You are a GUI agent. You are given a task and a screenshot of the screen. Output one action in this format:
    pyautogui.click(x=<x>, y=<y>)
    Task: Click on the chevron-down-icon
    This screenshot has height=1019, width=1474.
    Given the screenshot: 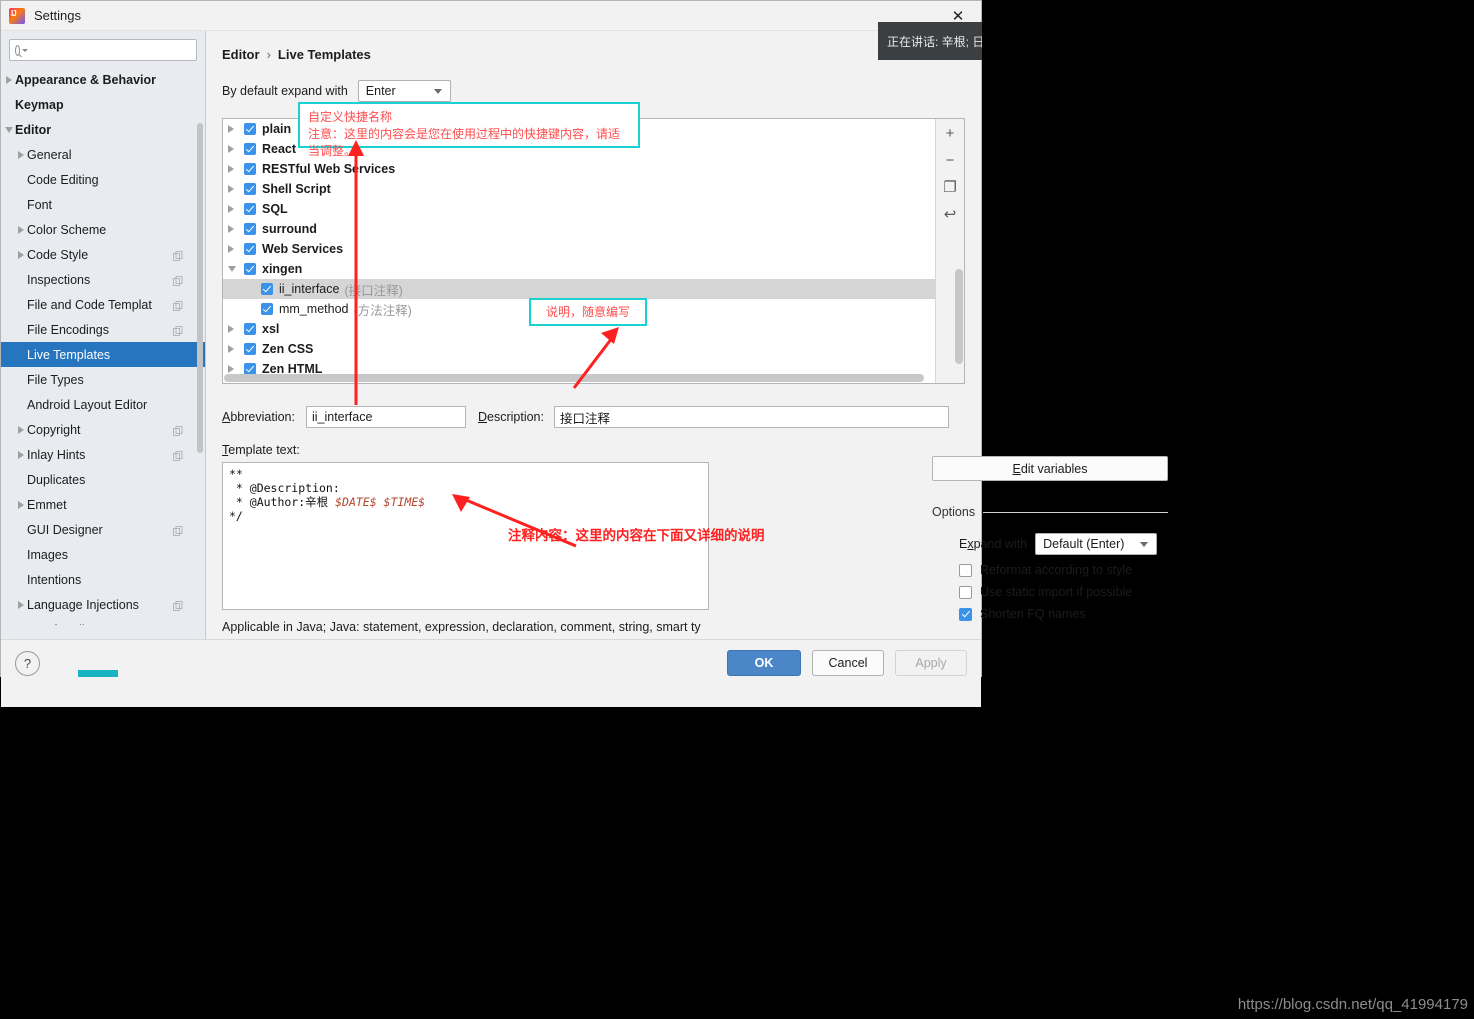 What is the action you would take?
    pyautogui.click(x=236, y=269)
    